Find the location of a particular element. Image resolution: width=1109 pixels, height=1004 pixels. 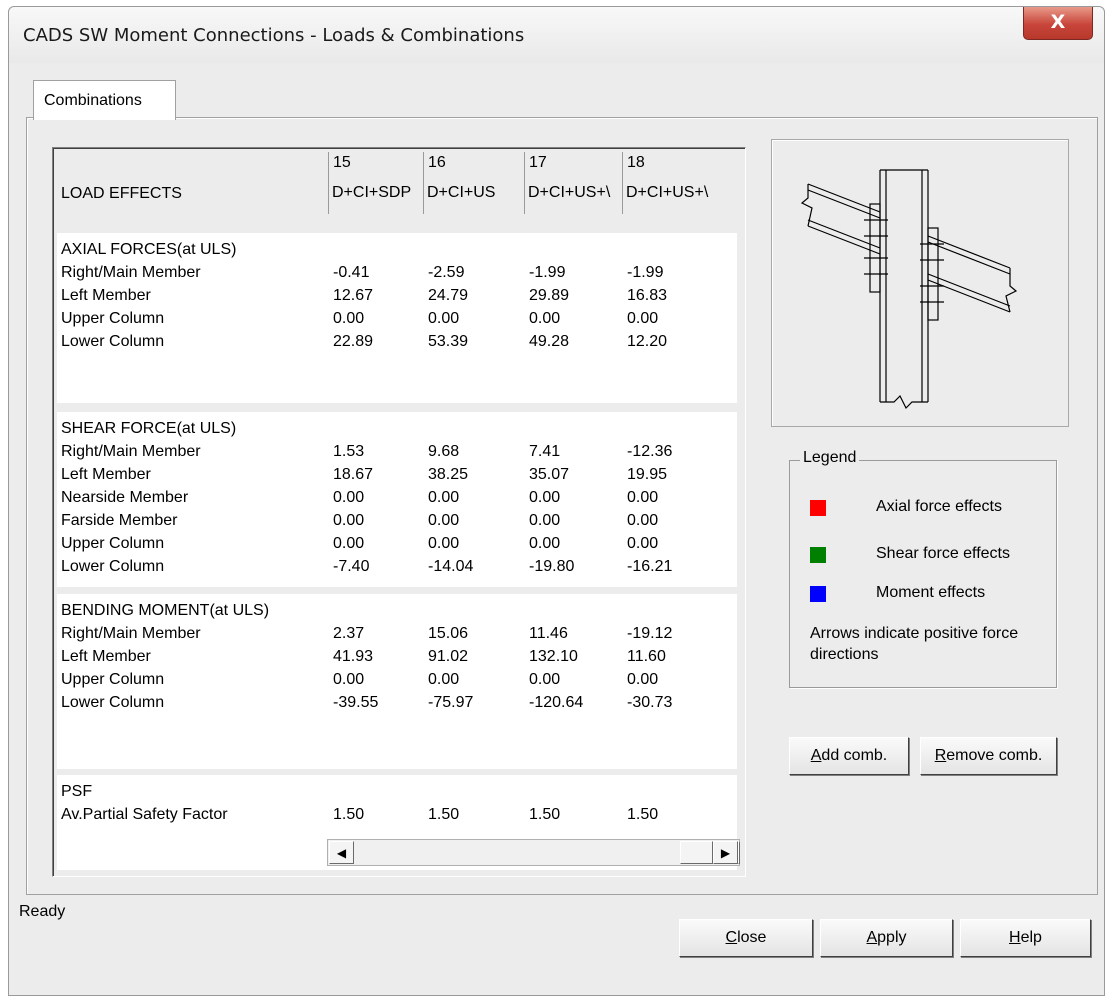

column-header-17: 17 D+CI+US+\ is located at coordinates (574, 183).